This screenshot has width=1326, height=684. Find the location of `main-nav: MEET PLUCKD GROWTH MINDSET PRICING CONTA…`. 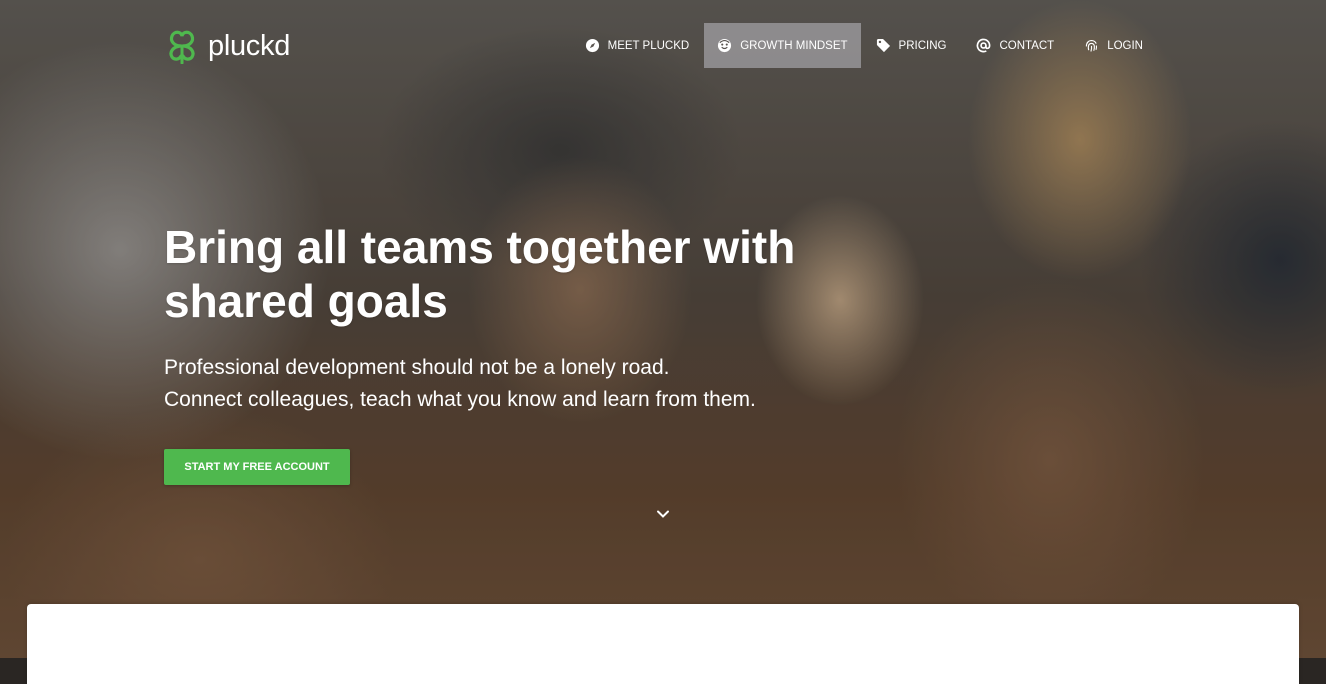

main-nav: MEET PLUCKD GROWTH MINDSET PRICING CONTA… is located at coordinates (864, 45).